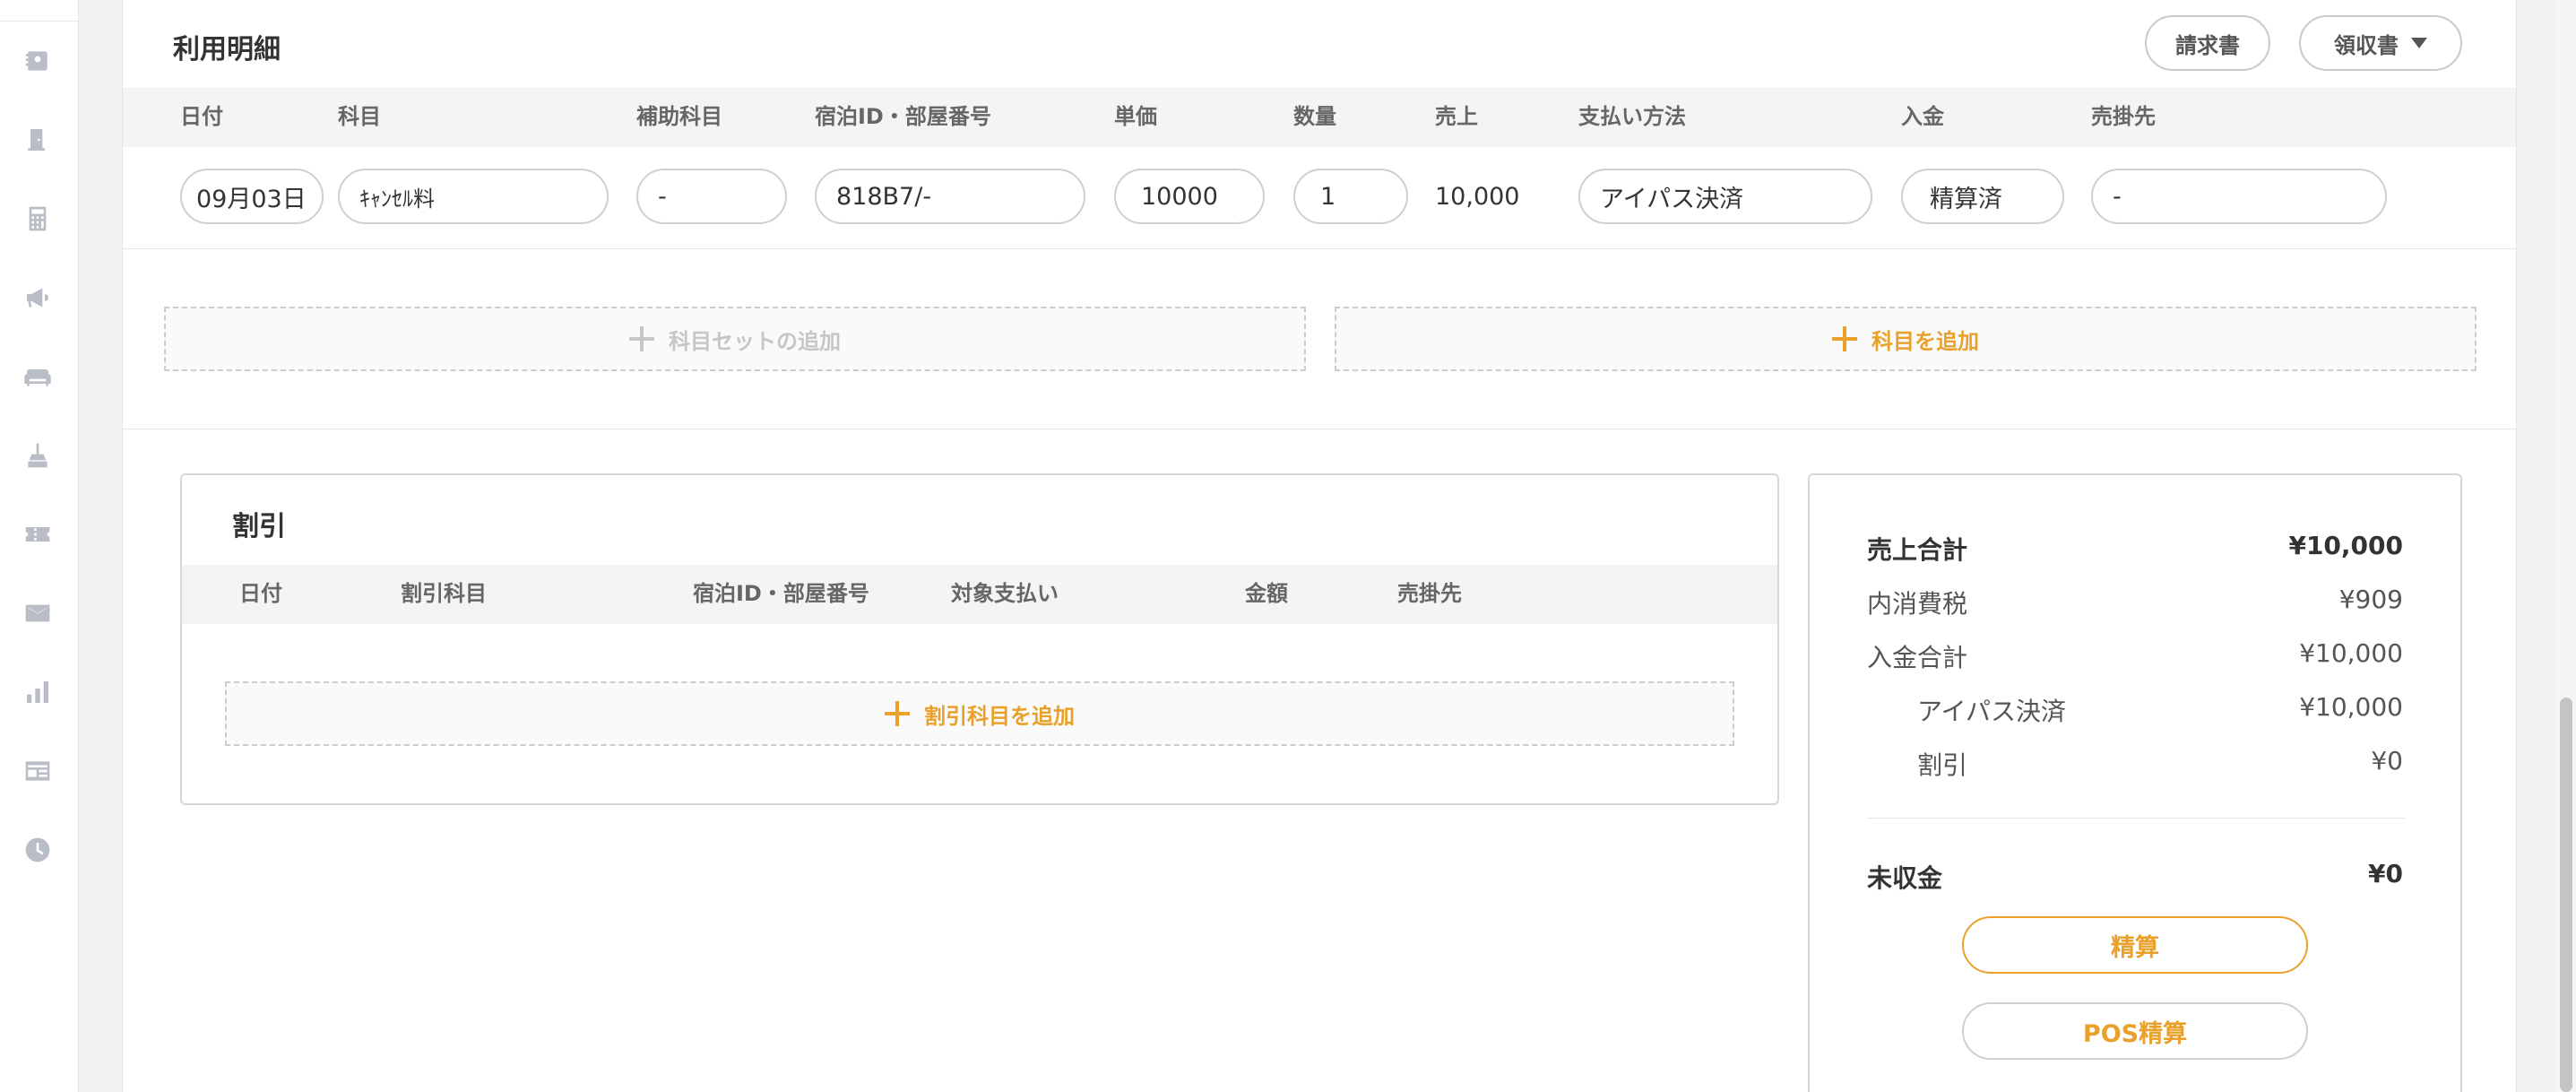 The image size is (2576, 1092). I want to click on add-item-set-label: 科目セットの追加, so click(755, 341).